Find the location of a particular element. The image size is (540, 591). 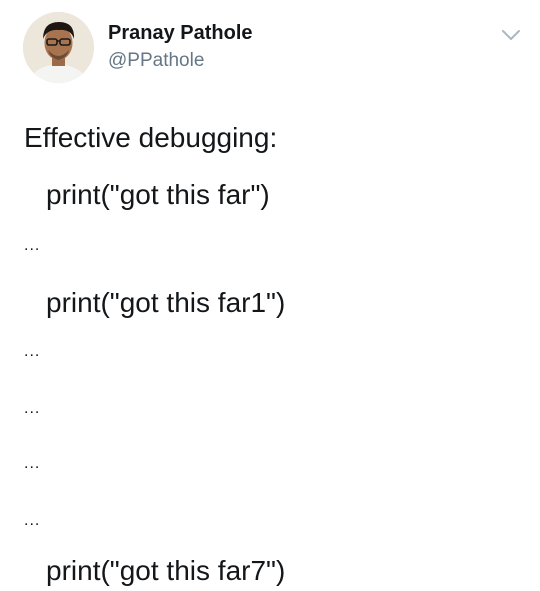

tweet-text-code-line: print("got this far7") is located at coordinates (166, 570).